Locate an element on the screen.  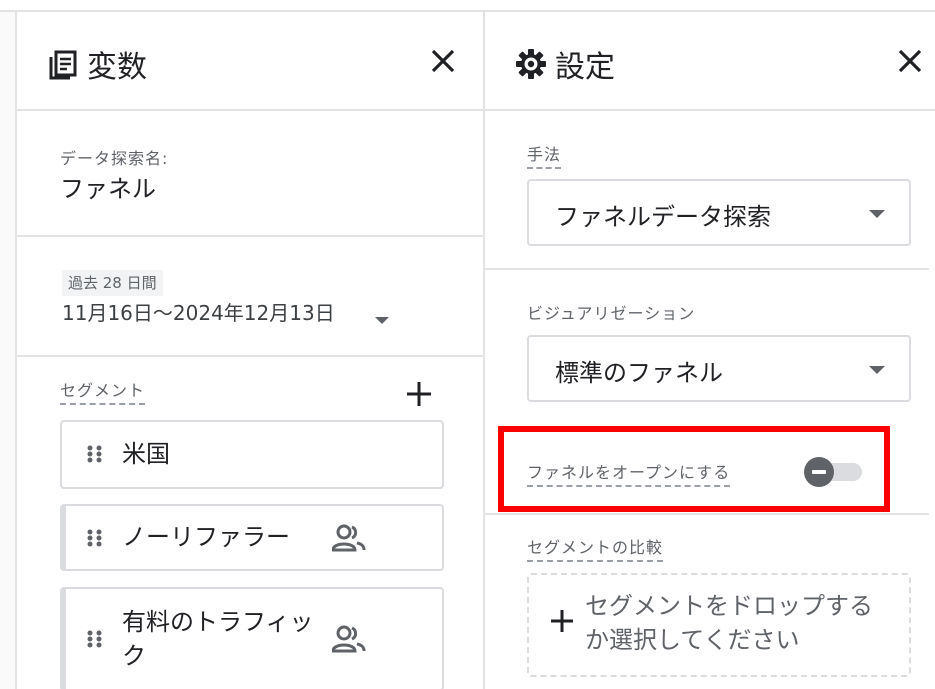
variables-title-text: 変数 is located at coordinates (117, 67).